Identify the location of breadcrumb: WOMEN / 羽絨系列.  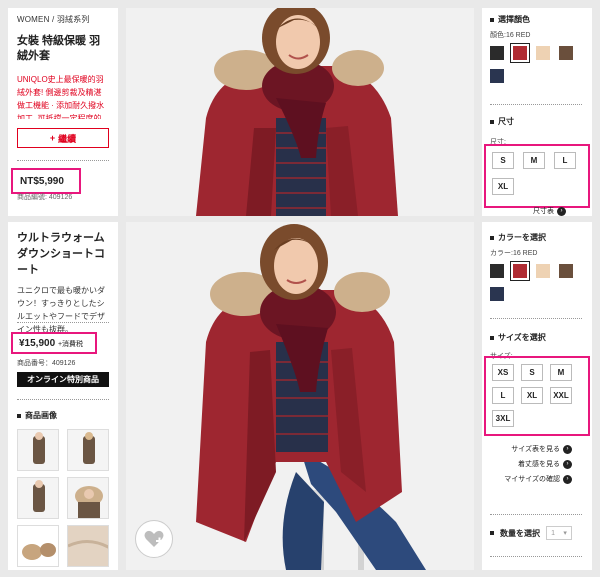
(63, 19).